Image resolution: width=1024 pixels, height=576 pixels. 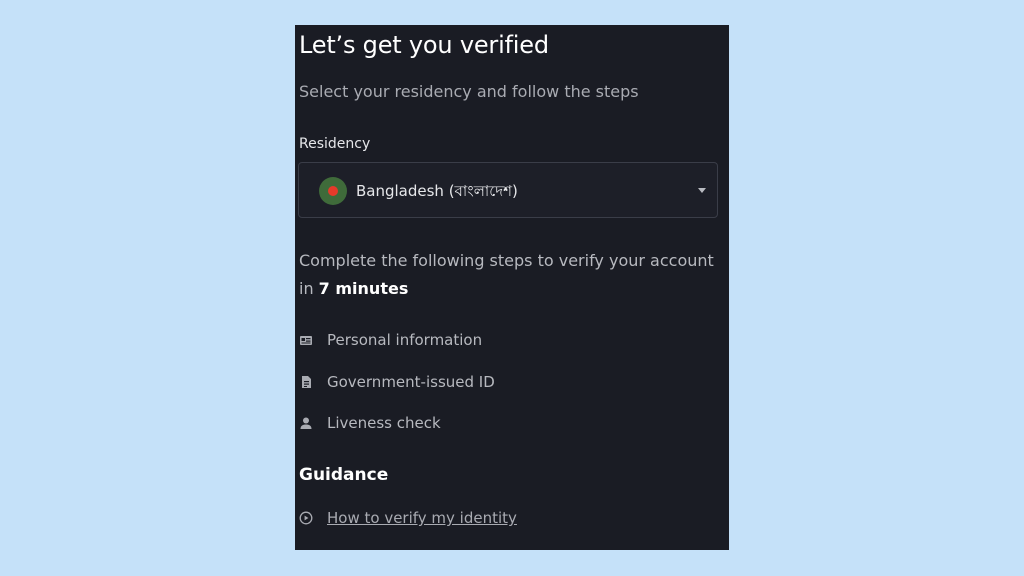 I want to click on residency-select: Bangladesh (বাংলাদেশ), so click(x=508, y=190).